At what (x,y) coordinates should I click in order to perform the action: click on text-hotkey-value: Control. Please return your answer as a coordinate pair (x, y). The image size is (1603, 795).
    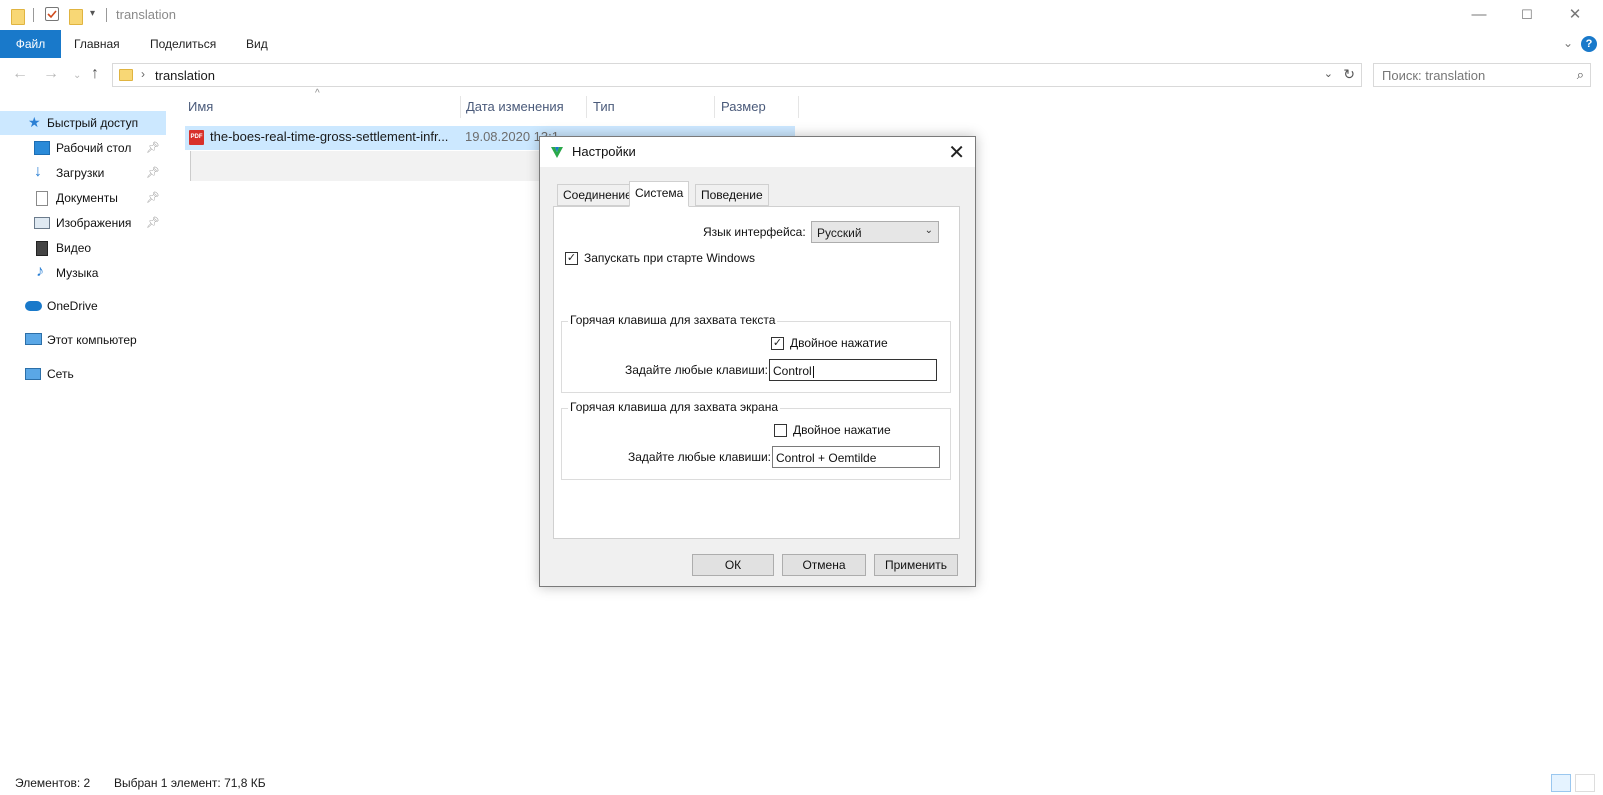
    Looking at the image, I should click on (793, 371).